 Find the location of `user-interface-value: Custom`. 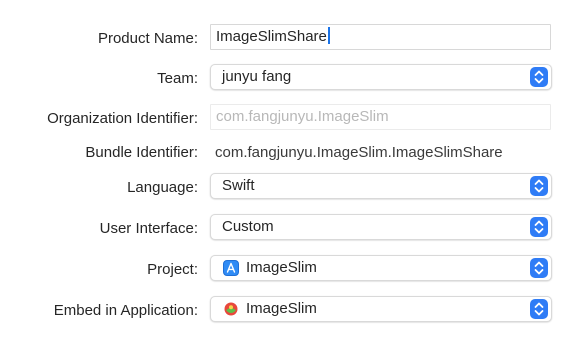

user-interface-value: Custom is located at coordinates (248, 226).